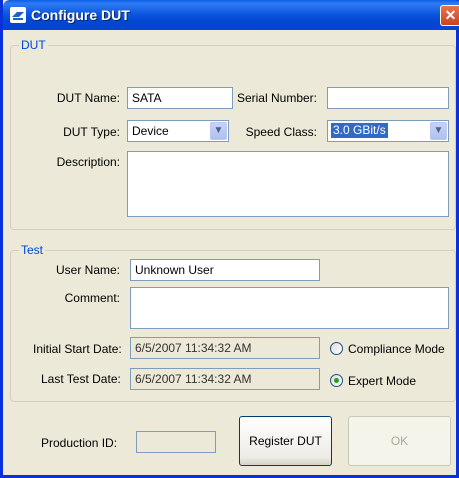 Image resolution: width=459 pixels, height=478 pixels. Describe the element at coordinates (176, 442) in the screenshot. I see `production-id-field` at that location.